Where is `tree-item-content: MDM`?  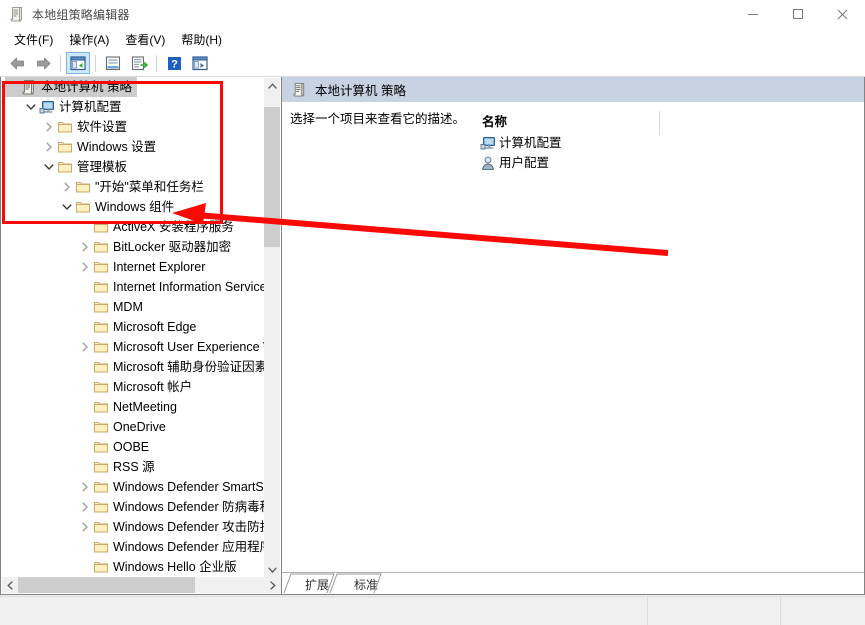
tree-item-content: MDM is located at coordinates (112, 307).